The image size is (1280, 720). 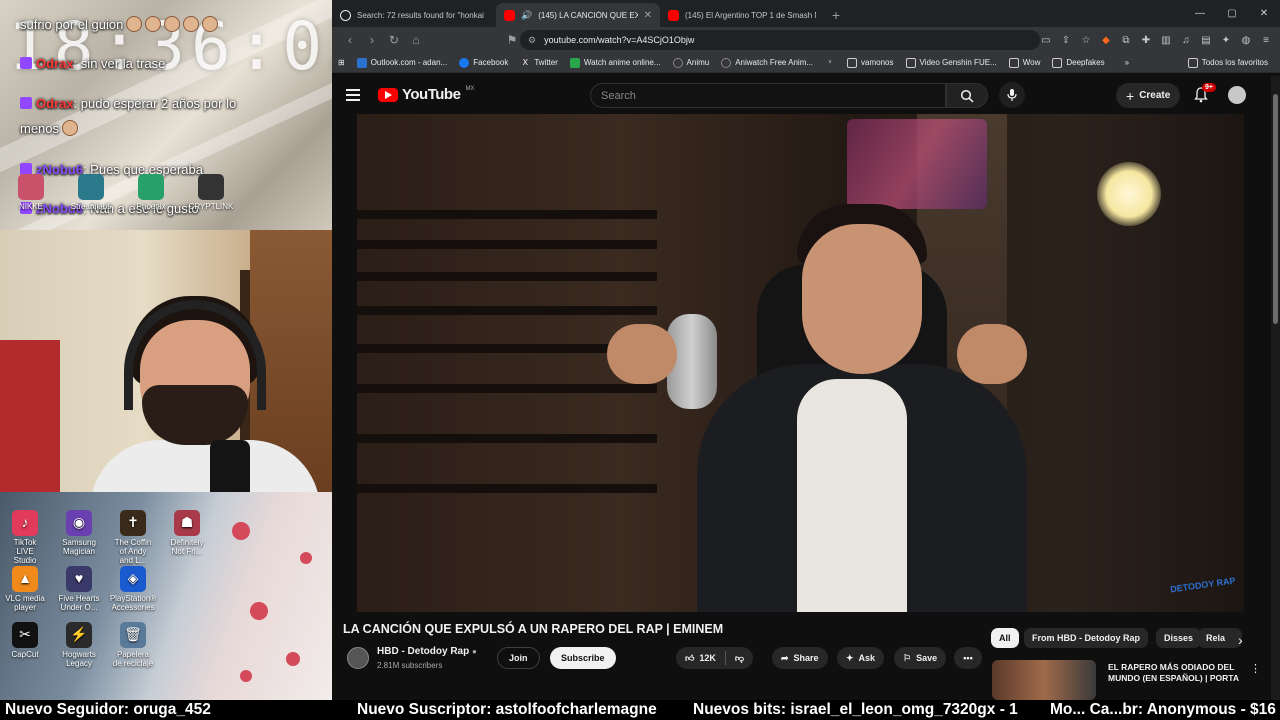 I want to click on tab-search: Search: 72 results found for "honkai, so click(x=414, y=15).